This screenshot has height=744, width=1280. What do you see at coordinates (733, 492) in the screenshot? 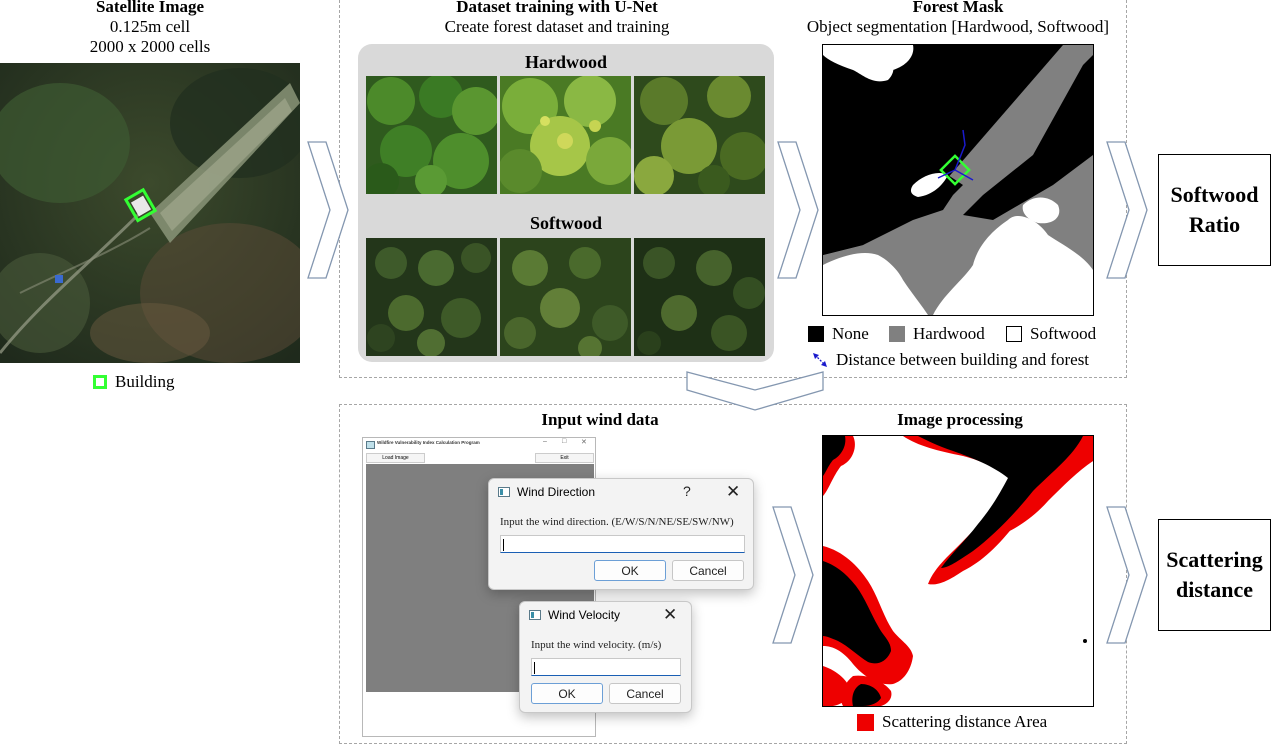
I see `wind-direction-close-icon: ✕` at bounding box center [733, 492].